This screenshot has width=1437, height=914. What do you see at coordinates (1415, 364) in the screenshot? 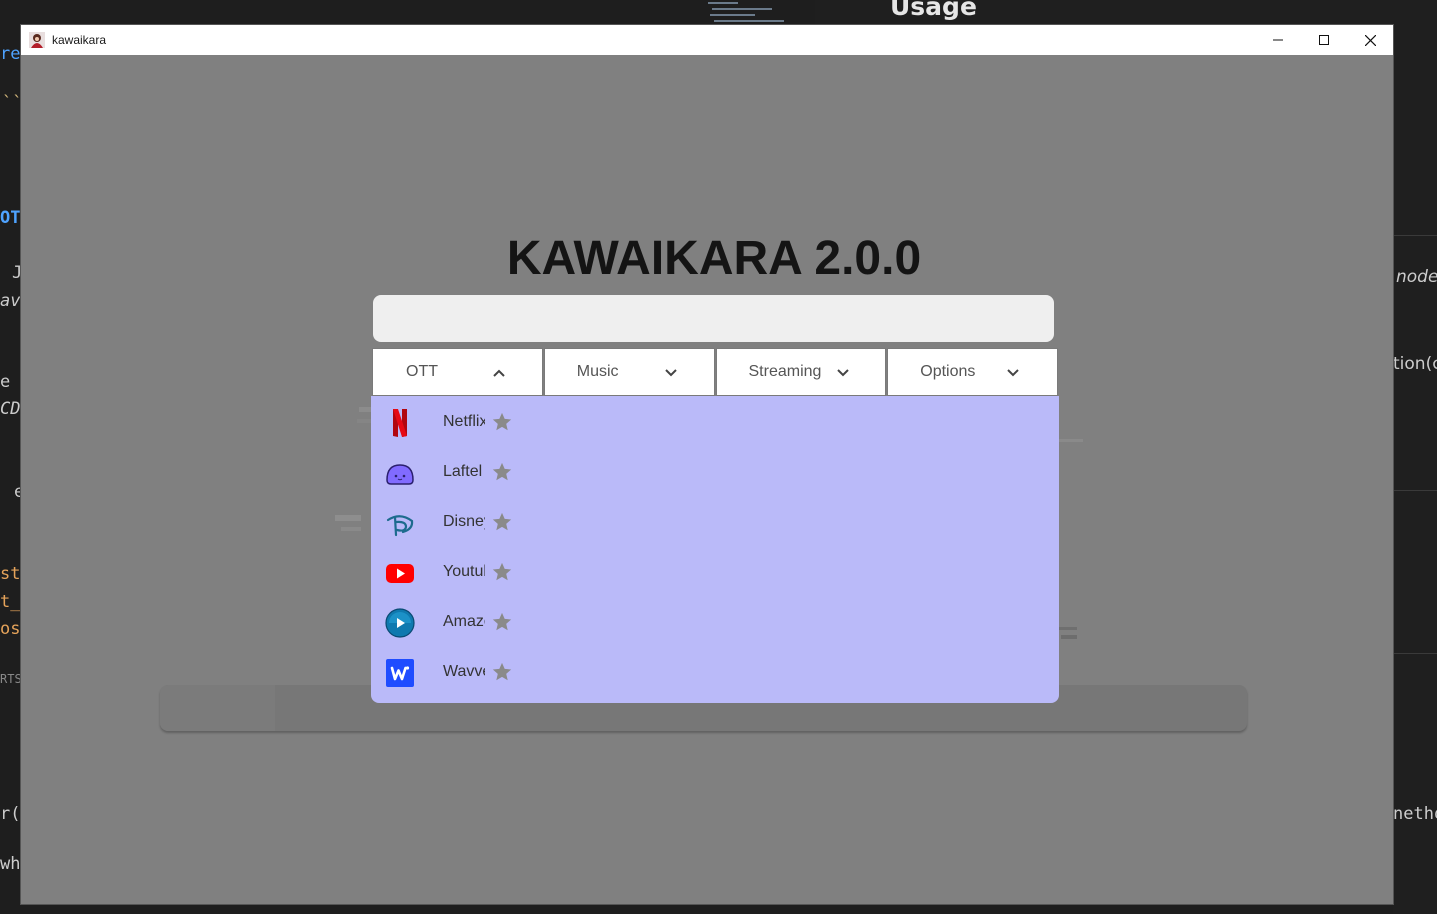
I see `background-code-fragment: tion(c` at bounding box center [1415, 364].